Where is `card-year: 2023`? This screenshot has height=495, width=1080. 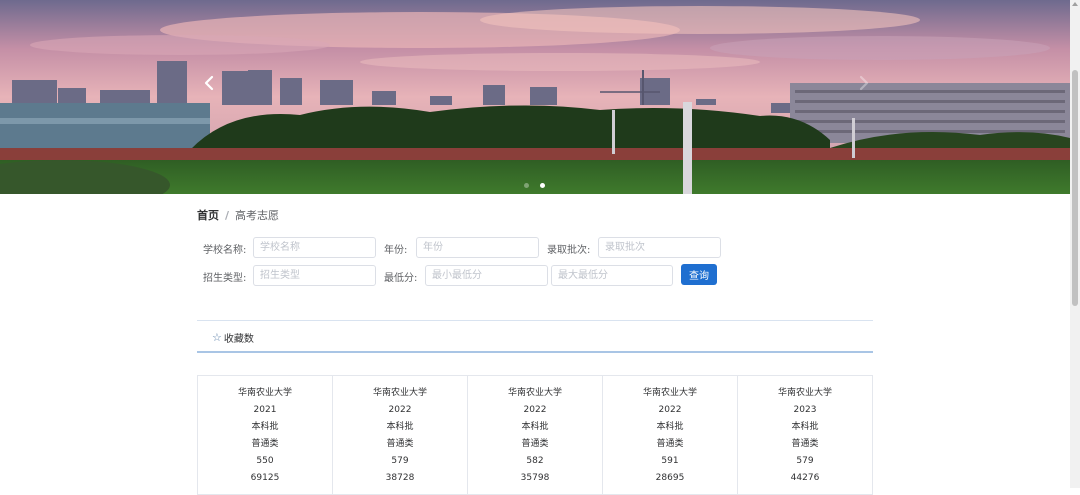
card-year: 2023 is located at coordinates (805, 410).